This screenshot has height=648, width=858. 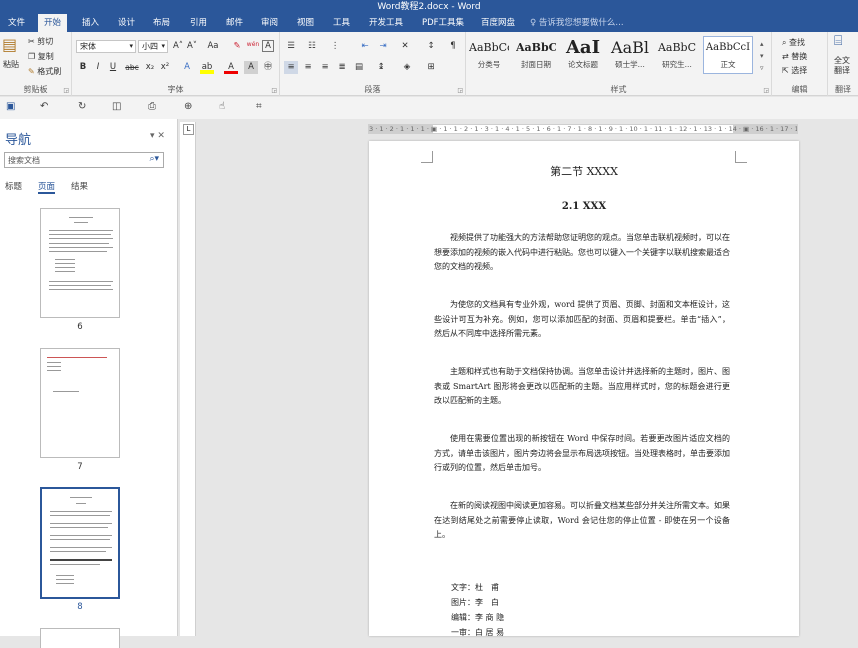 I want to click on decrease-indent-icon: ⇤, so click(x=365, y=46).